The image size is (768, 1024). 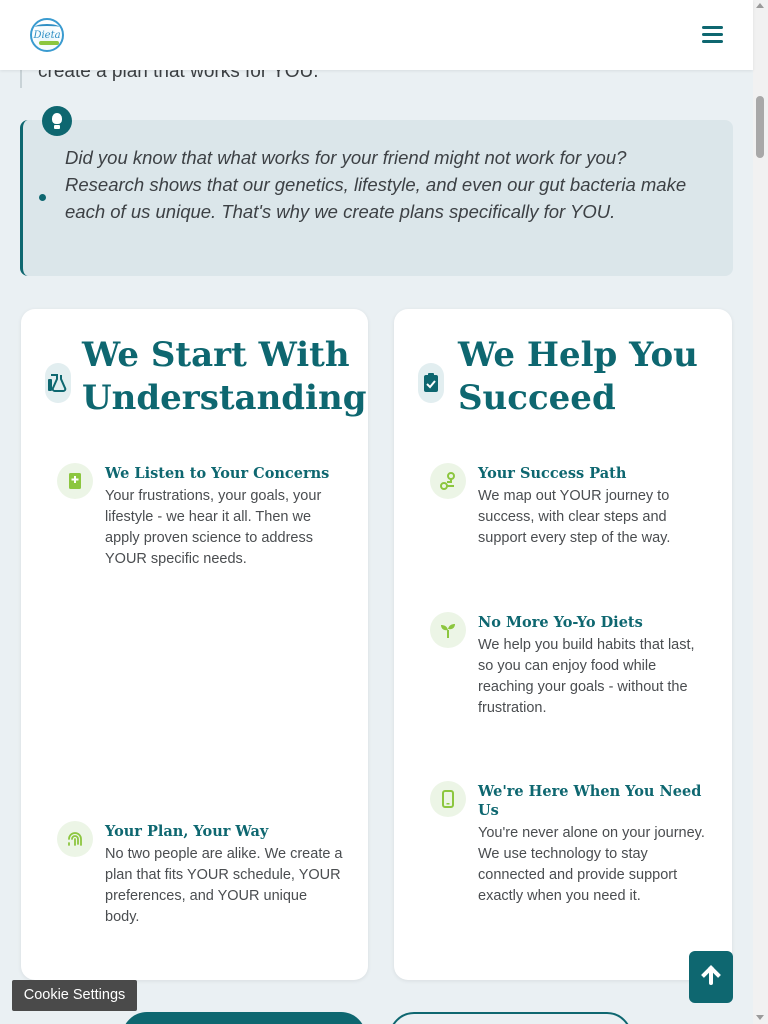 What do you see at coordinates (560, 622) in the screenshot?
I see `feature-title: No More Yo-Yo Diets` at bounding box center [560, 622].